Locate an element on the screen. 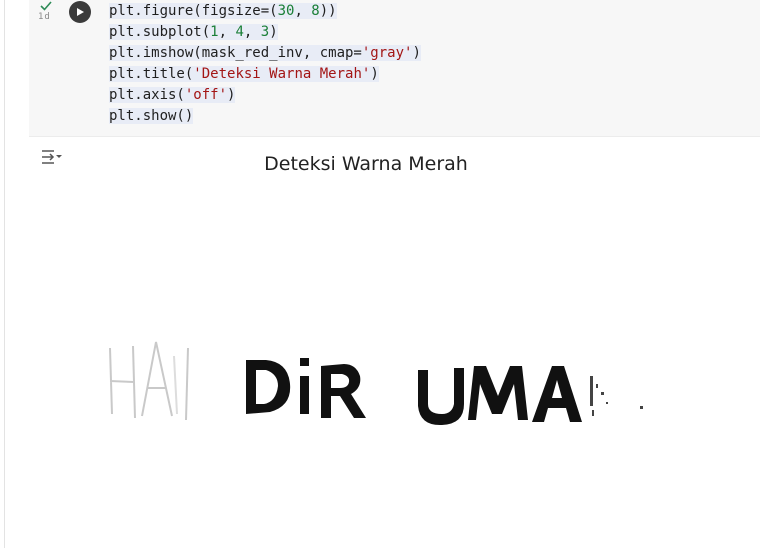 The image size is (760, 548). number-token: 4 is located at coordinates (239, 32).